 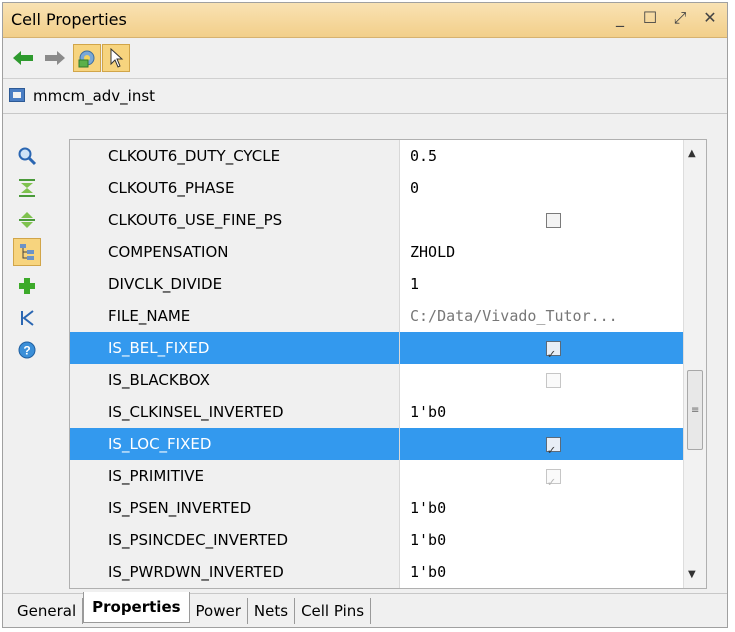 I want to click on tab-properties: Properties, so click(x=136, y=607).